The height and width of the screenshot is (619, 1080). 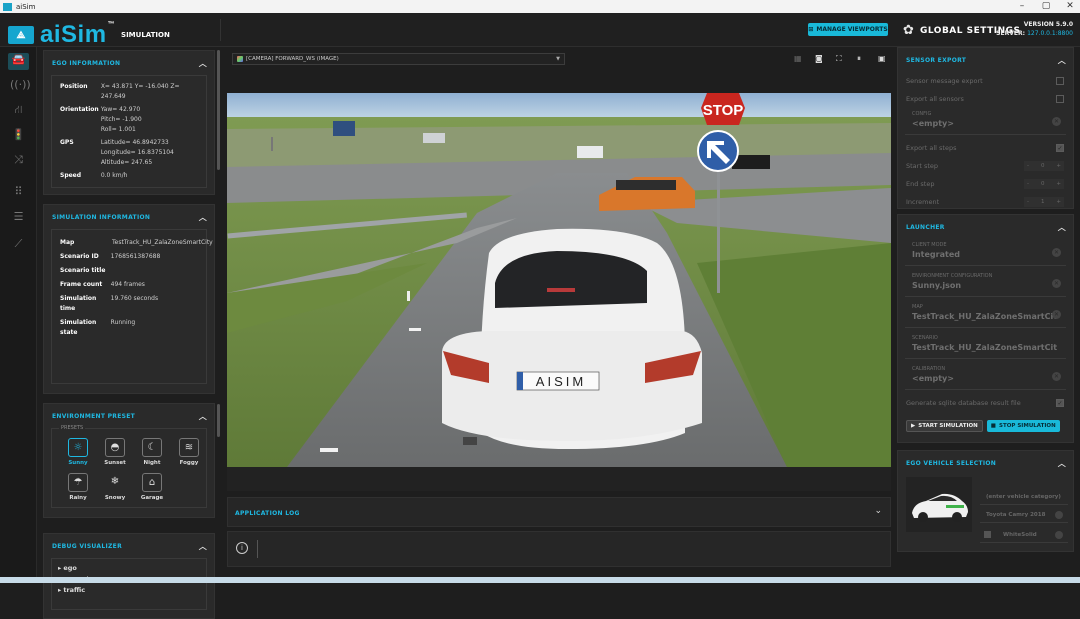 I want to click on debug-visualizer-header: DEBUG VISUALIZER ︿, so click(x=129, y=546).